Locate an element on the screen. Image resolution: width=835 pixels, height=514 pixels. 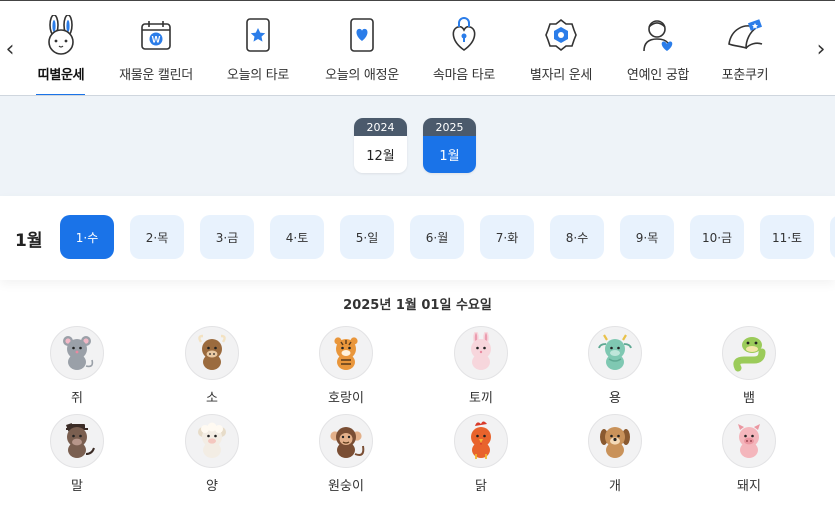
nav-item-constellation: 별자리 운세 is located at coordinates (561, 48).